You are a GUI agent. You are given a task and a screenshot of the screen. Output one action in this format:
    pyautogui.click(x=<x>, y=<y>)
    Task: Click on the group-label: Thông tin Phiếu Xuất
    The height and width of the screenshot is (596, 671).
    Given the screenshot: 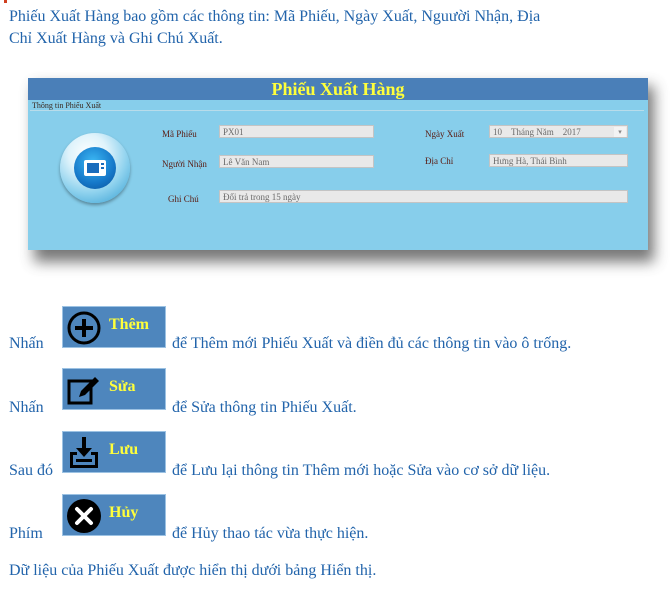 What is the action you would take?
    pyautogui.click(x=67, y=105)
    